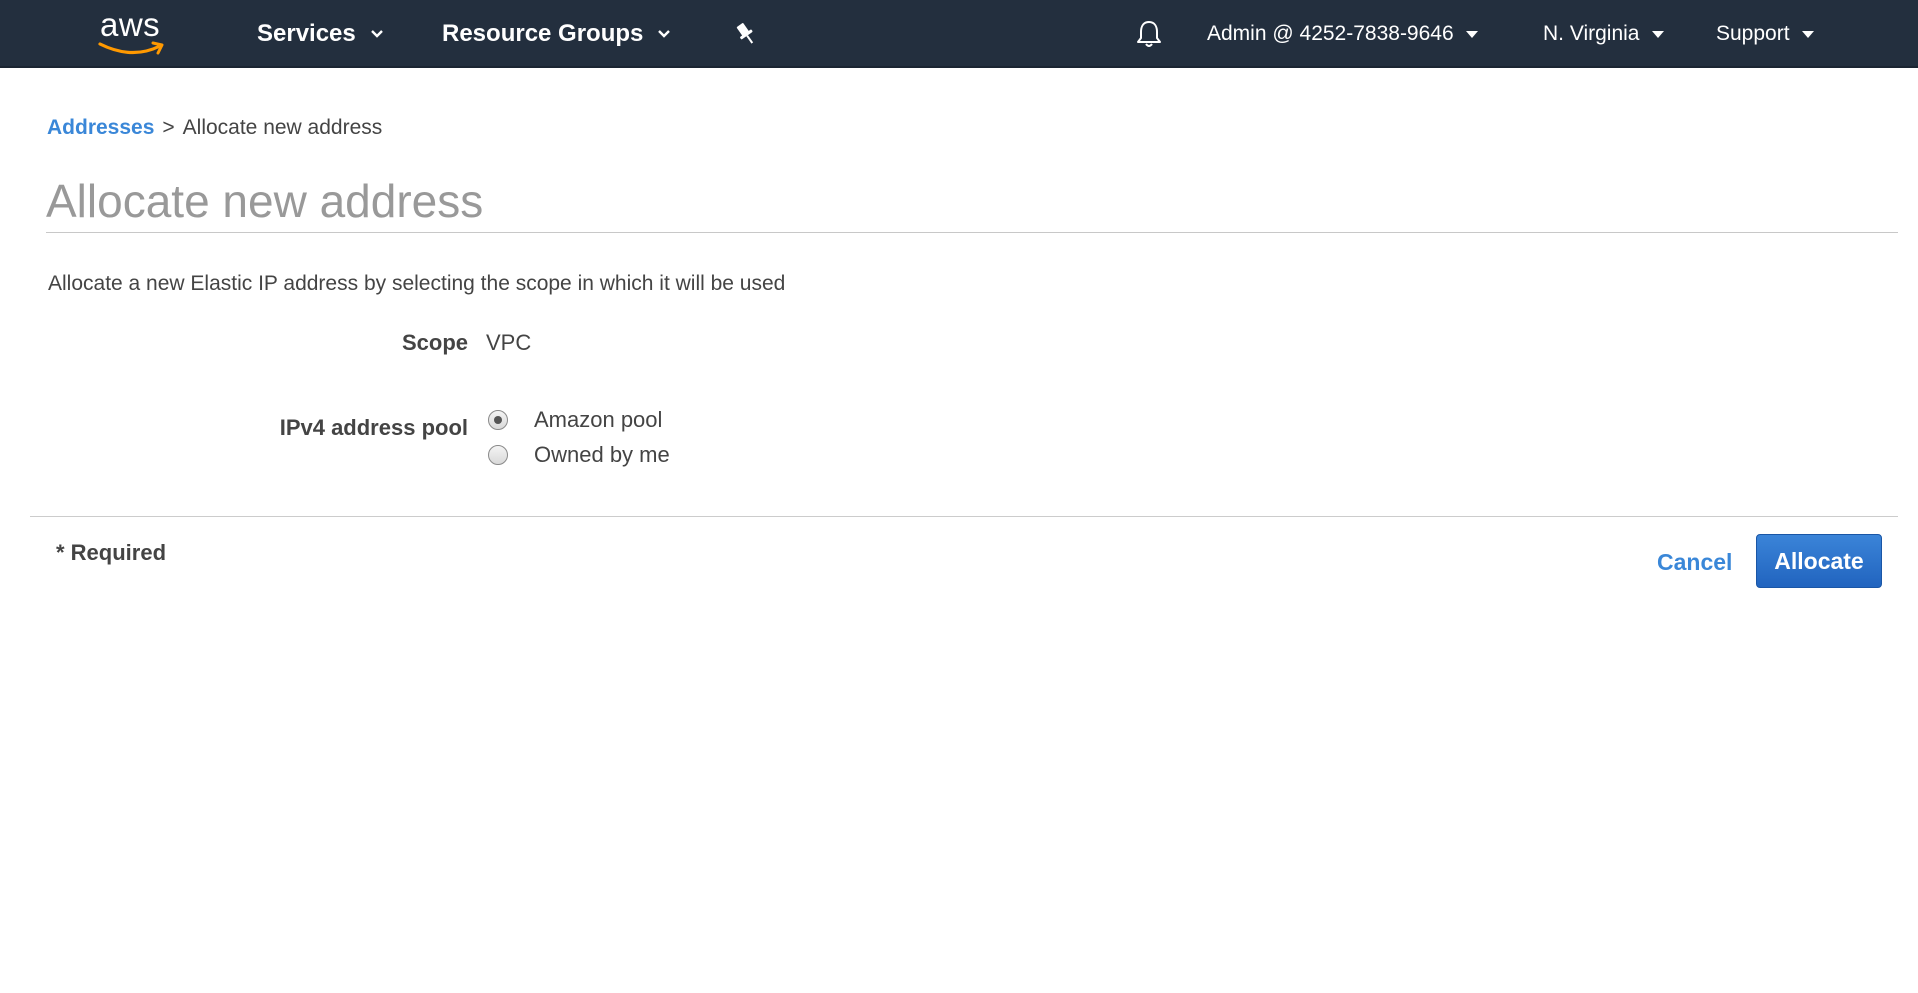 This screenshot has width=1918, height=993. Describe the element at coordinates (111, 552) in the screenshot. I see `required-note: * Required` at that location.